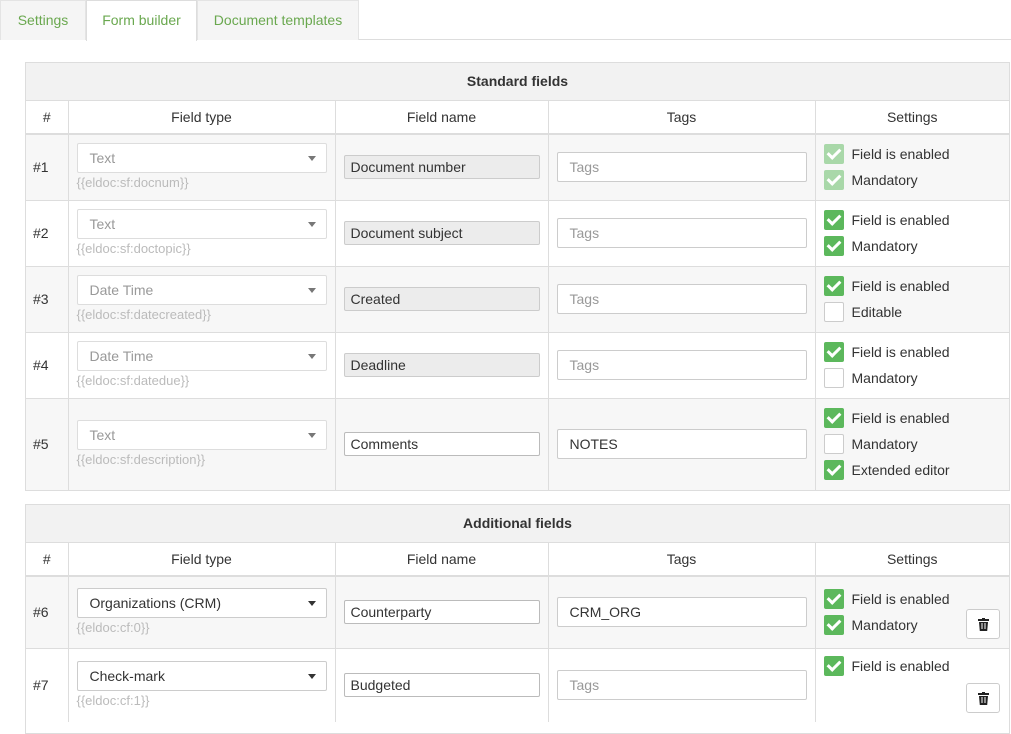  I want to click on tags-cell: CRM_ORG, so click(682, 612).